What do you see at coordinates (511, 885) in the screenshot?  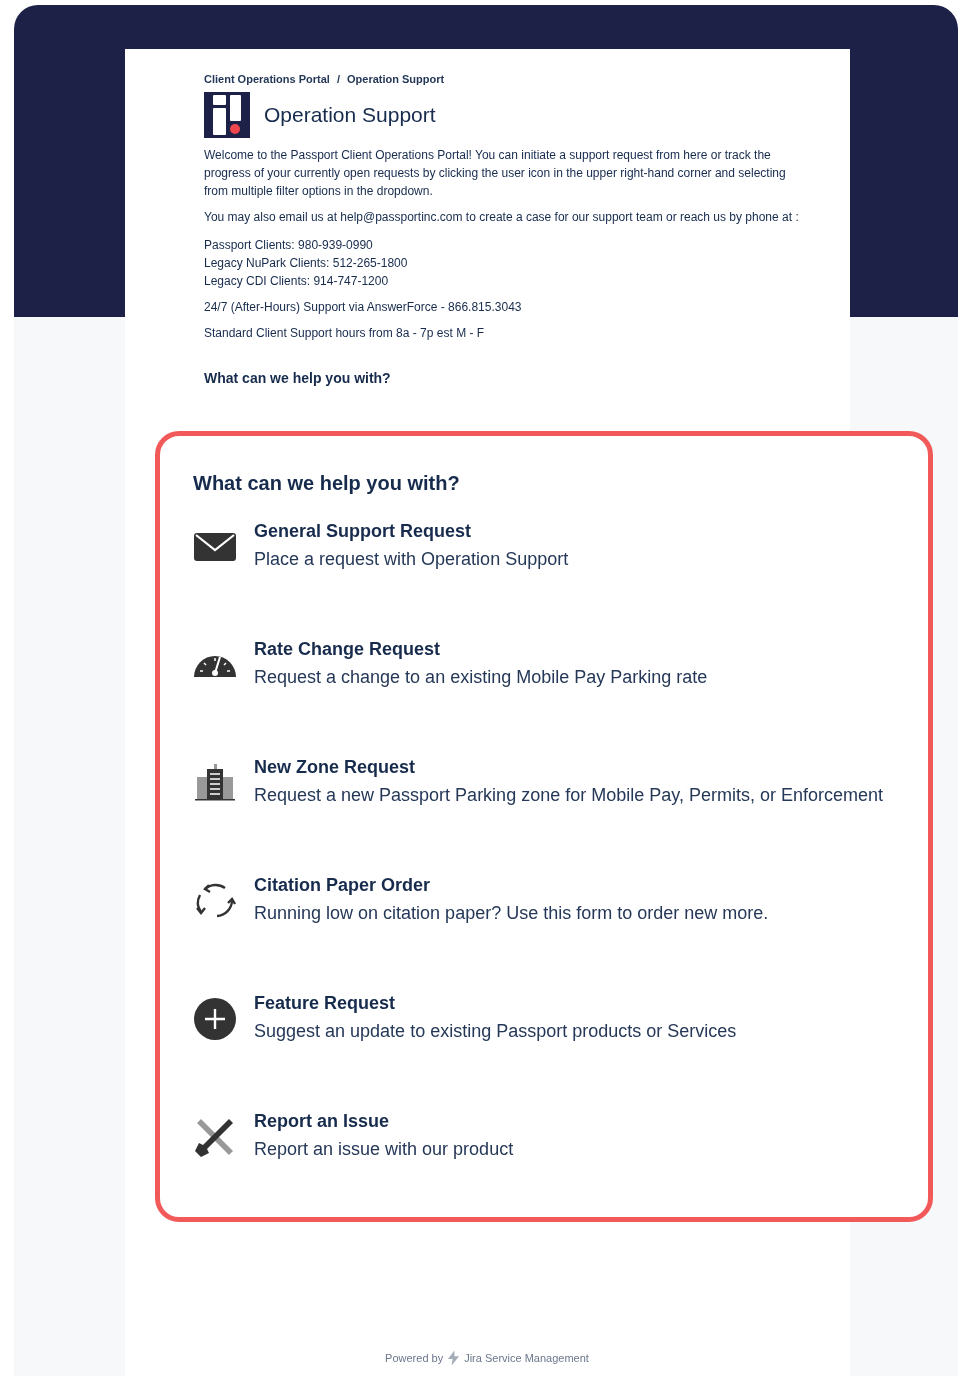 I see `request-type-link: Citation Paper Order` at bounding box center [511, 885].